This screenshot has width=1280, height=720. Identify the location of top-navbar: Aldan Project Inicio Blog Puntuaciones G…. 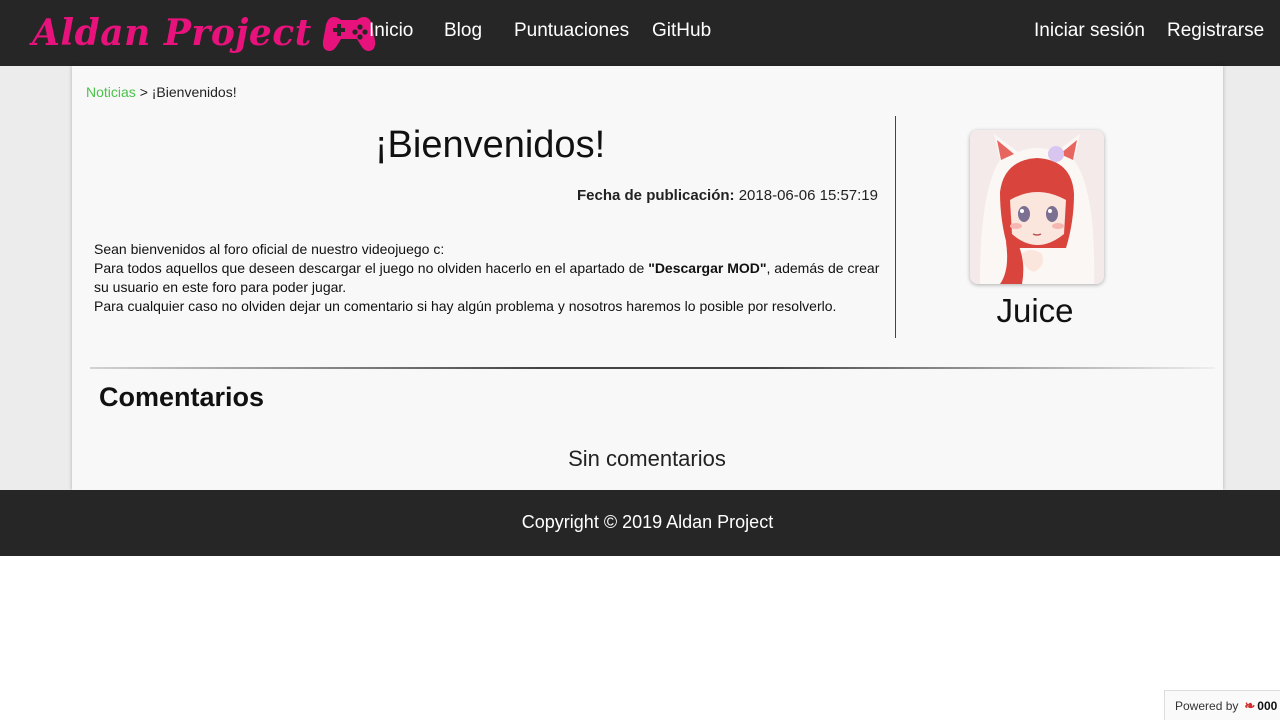
(640, 33).